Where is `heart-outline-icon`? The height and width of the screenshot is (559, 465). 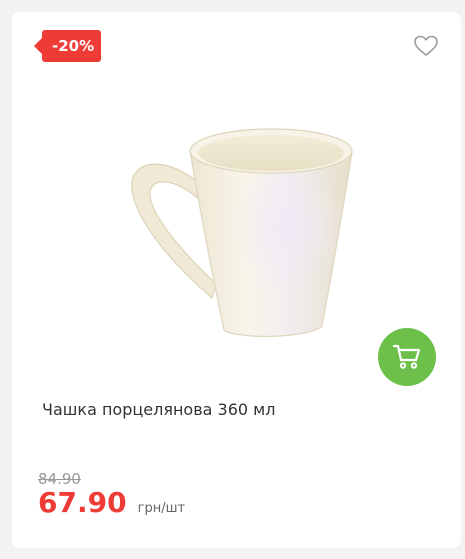
heart-outline-icon is located at coordinates (426, 45).